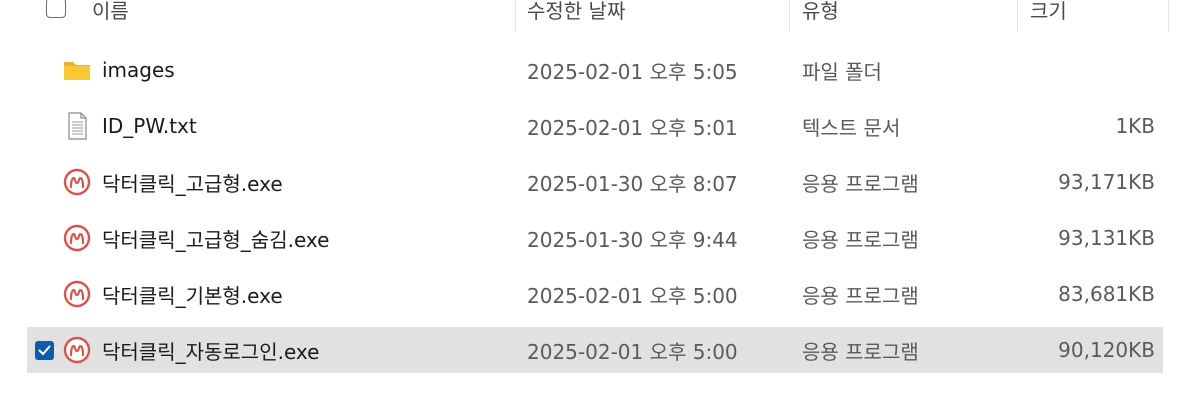  I want to click on select-all-checkbox, so click(56, 9).